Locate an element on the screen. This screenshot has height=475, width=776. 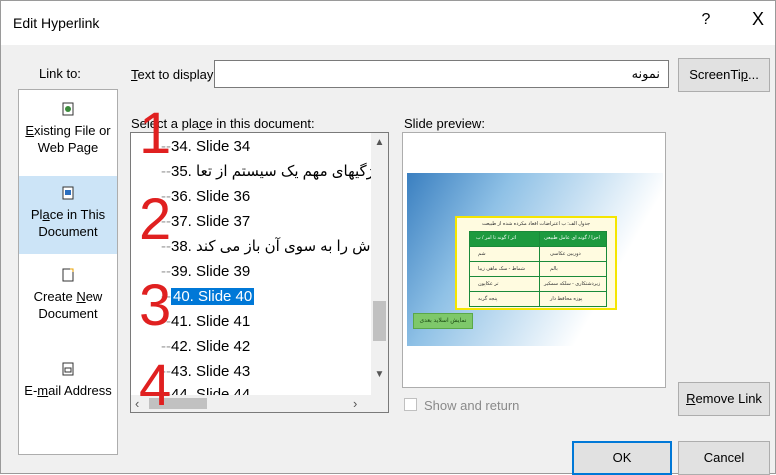
dialog-title: Edit Hyperlink is located at coordinates (56, 23).